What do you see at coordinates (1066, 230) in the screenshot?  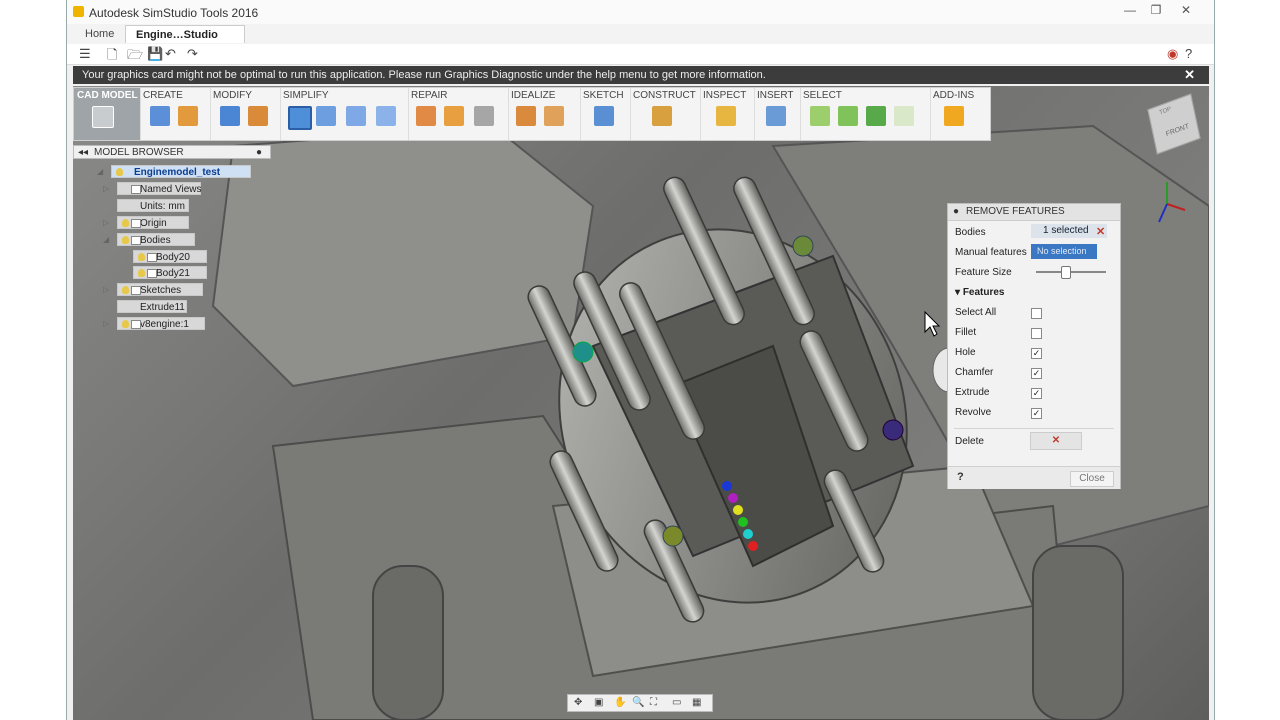 I see `bodies-selection-value: 1 selected` at bounding box center [1066, 230].